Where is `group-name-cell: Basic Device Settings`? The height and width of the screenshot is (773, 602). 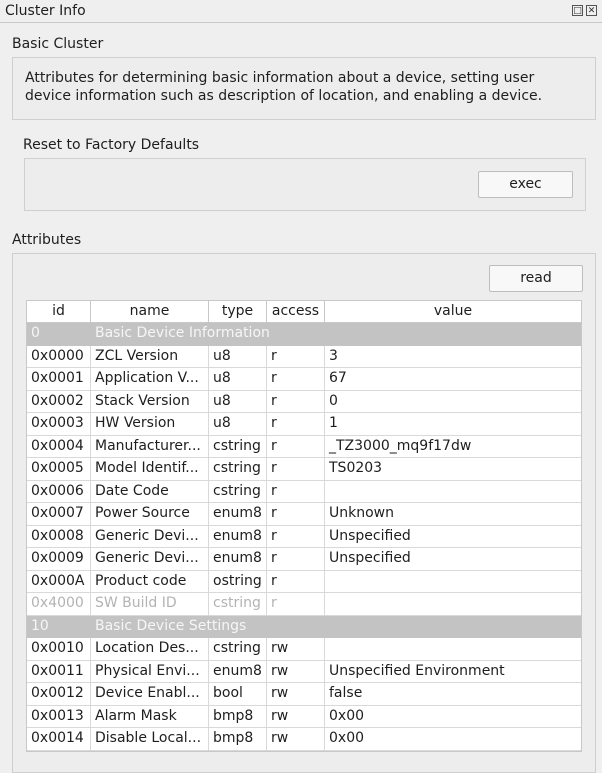 group-name-cell: Basic Device Settings is located at coordinates (171, 625).